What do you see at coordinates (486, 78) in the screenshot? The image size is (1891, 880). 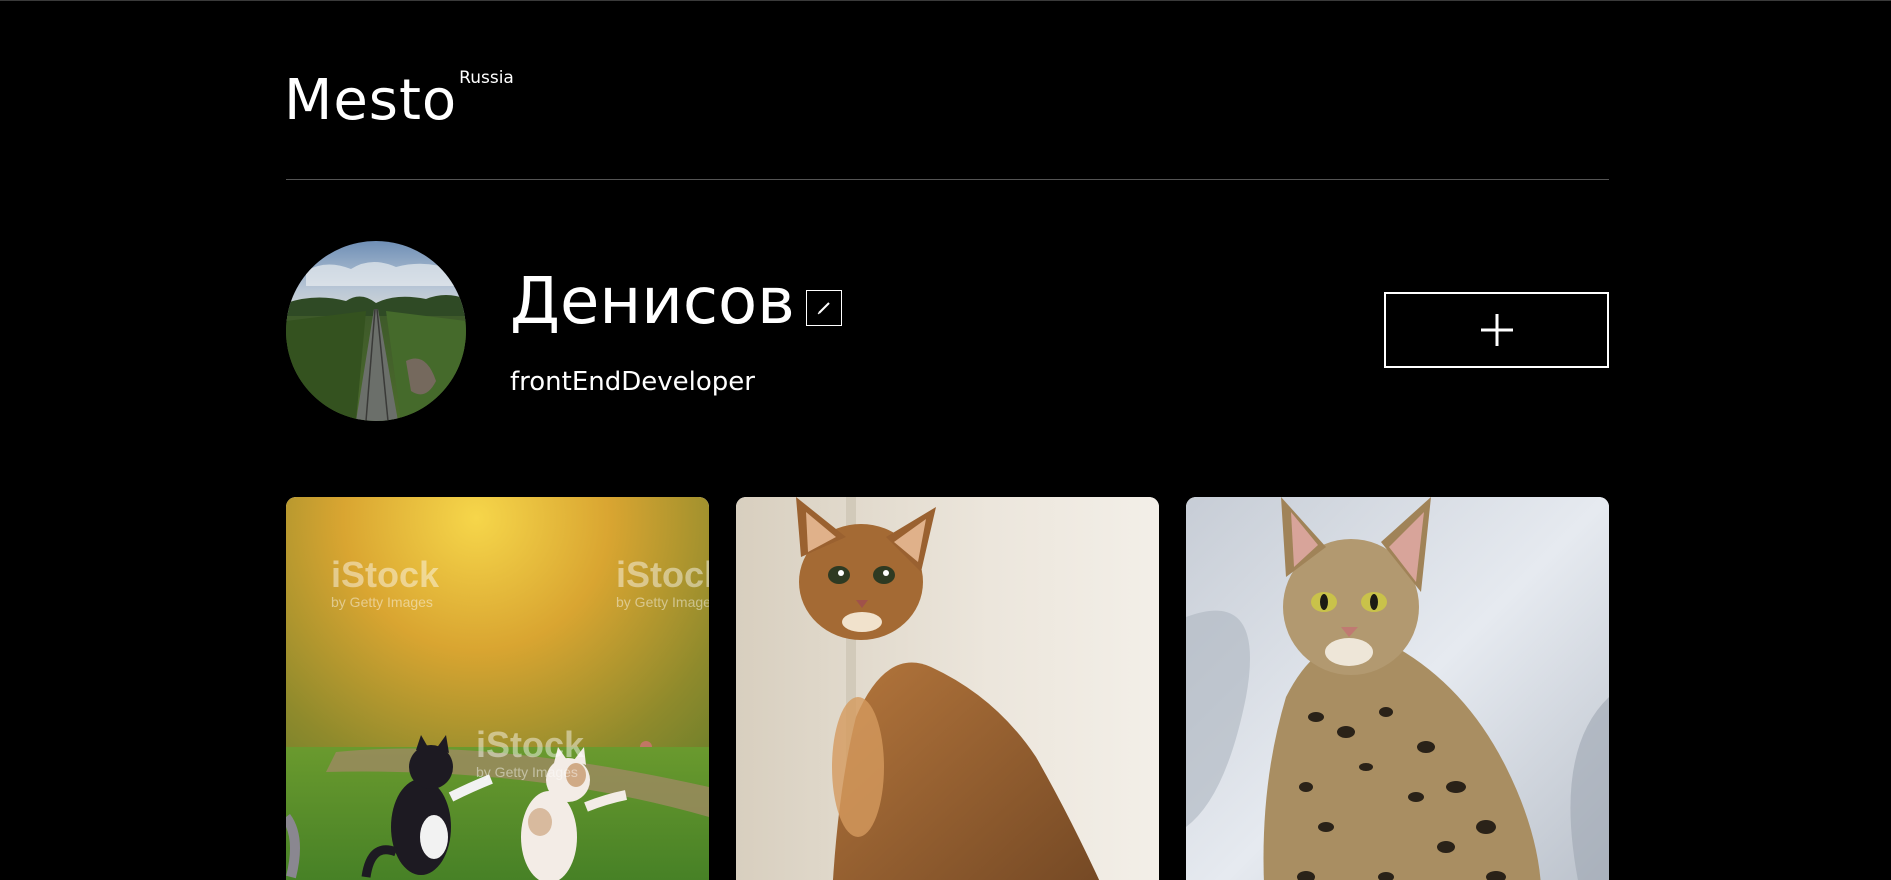 I see `logo-superscript: Russia` at bounding box center [486, 78].